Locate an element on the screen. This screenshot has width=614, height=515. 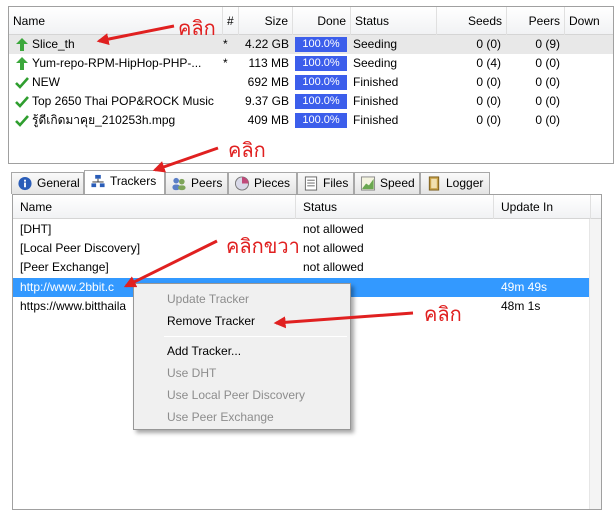
col-size: Size is located at coordinates (266, 21).